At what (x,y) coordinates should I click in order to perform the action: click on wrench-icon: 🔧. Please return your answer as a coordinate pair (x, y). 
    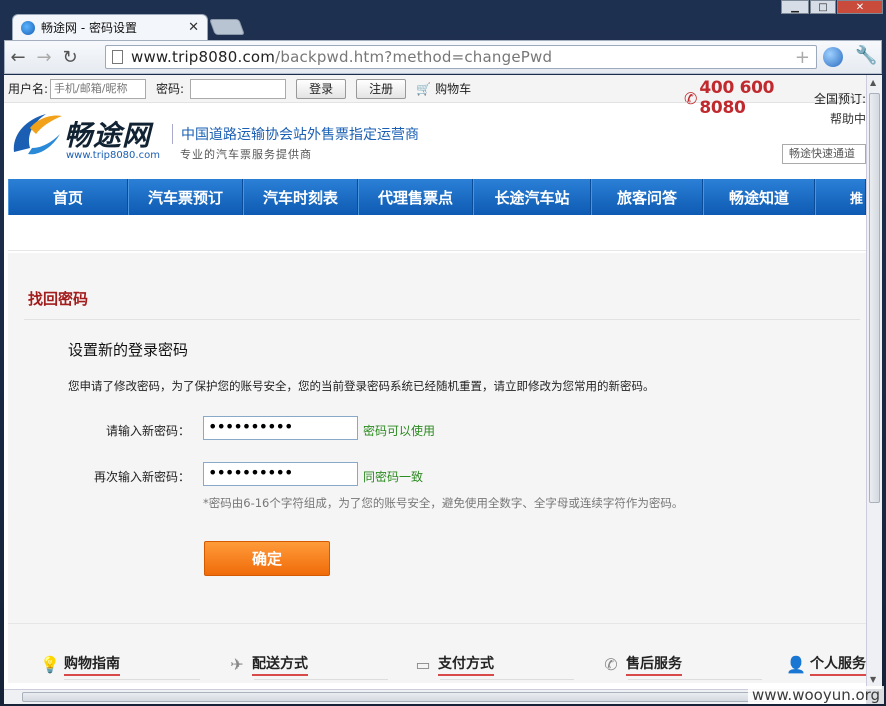
    Looking at the image, I should click on (866, 55).